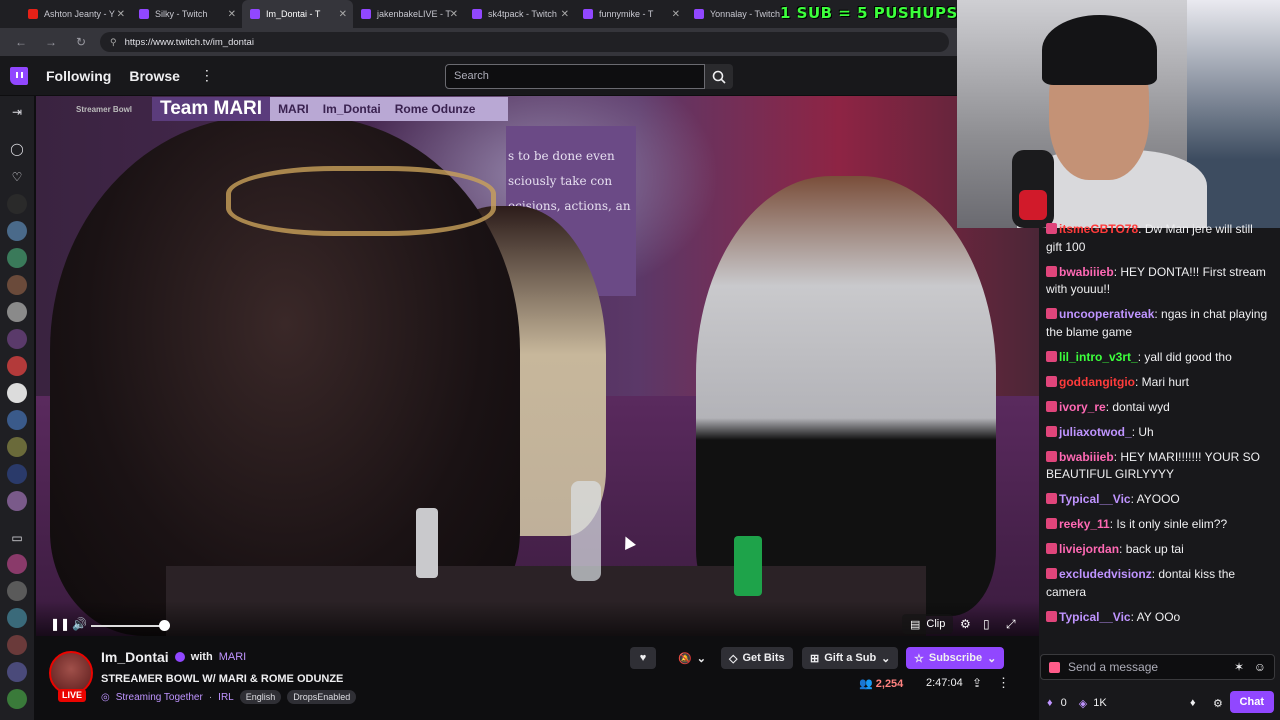  I want to click on clip-button: ▤ Clip, so click(928, 624).